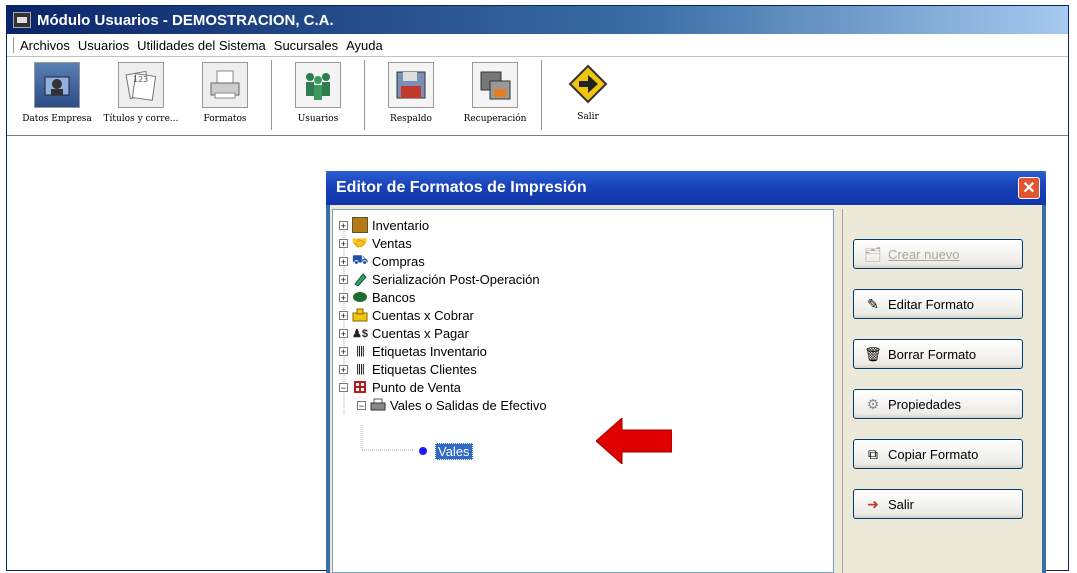 This screenshot has width=1077, height=573. Describe the element at coordinates (401, 225) in the screenshot. I see `tree-item-label: Inventario` at that location.